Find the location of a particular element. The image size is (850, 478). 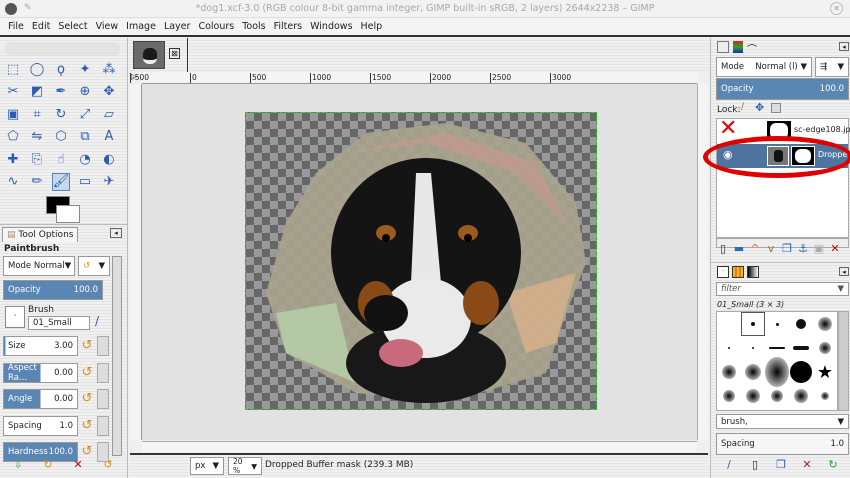

tab-channels is located at coordinates (738, 47).